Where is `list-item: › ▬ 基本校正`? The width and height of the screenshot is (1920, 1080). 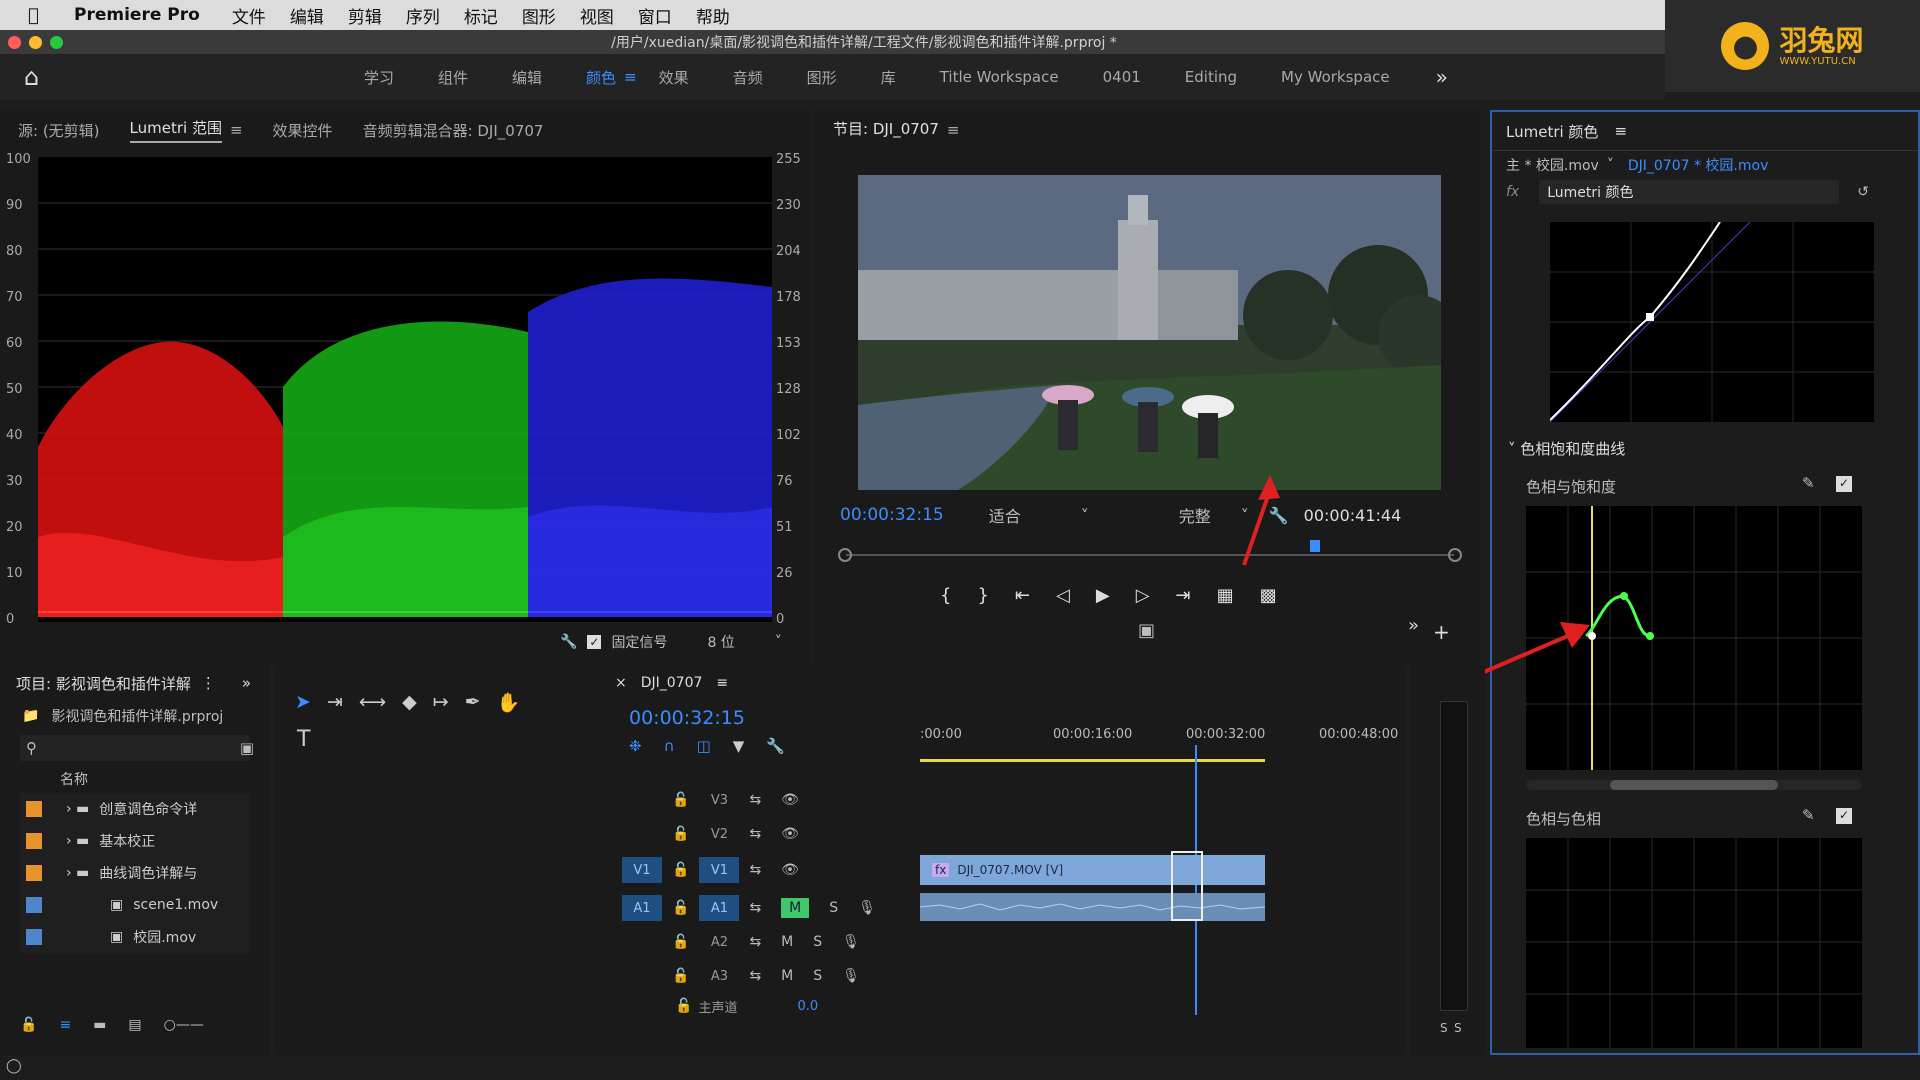 list-item: › ▬ 基本校正 is located at coordinates (135, 841).